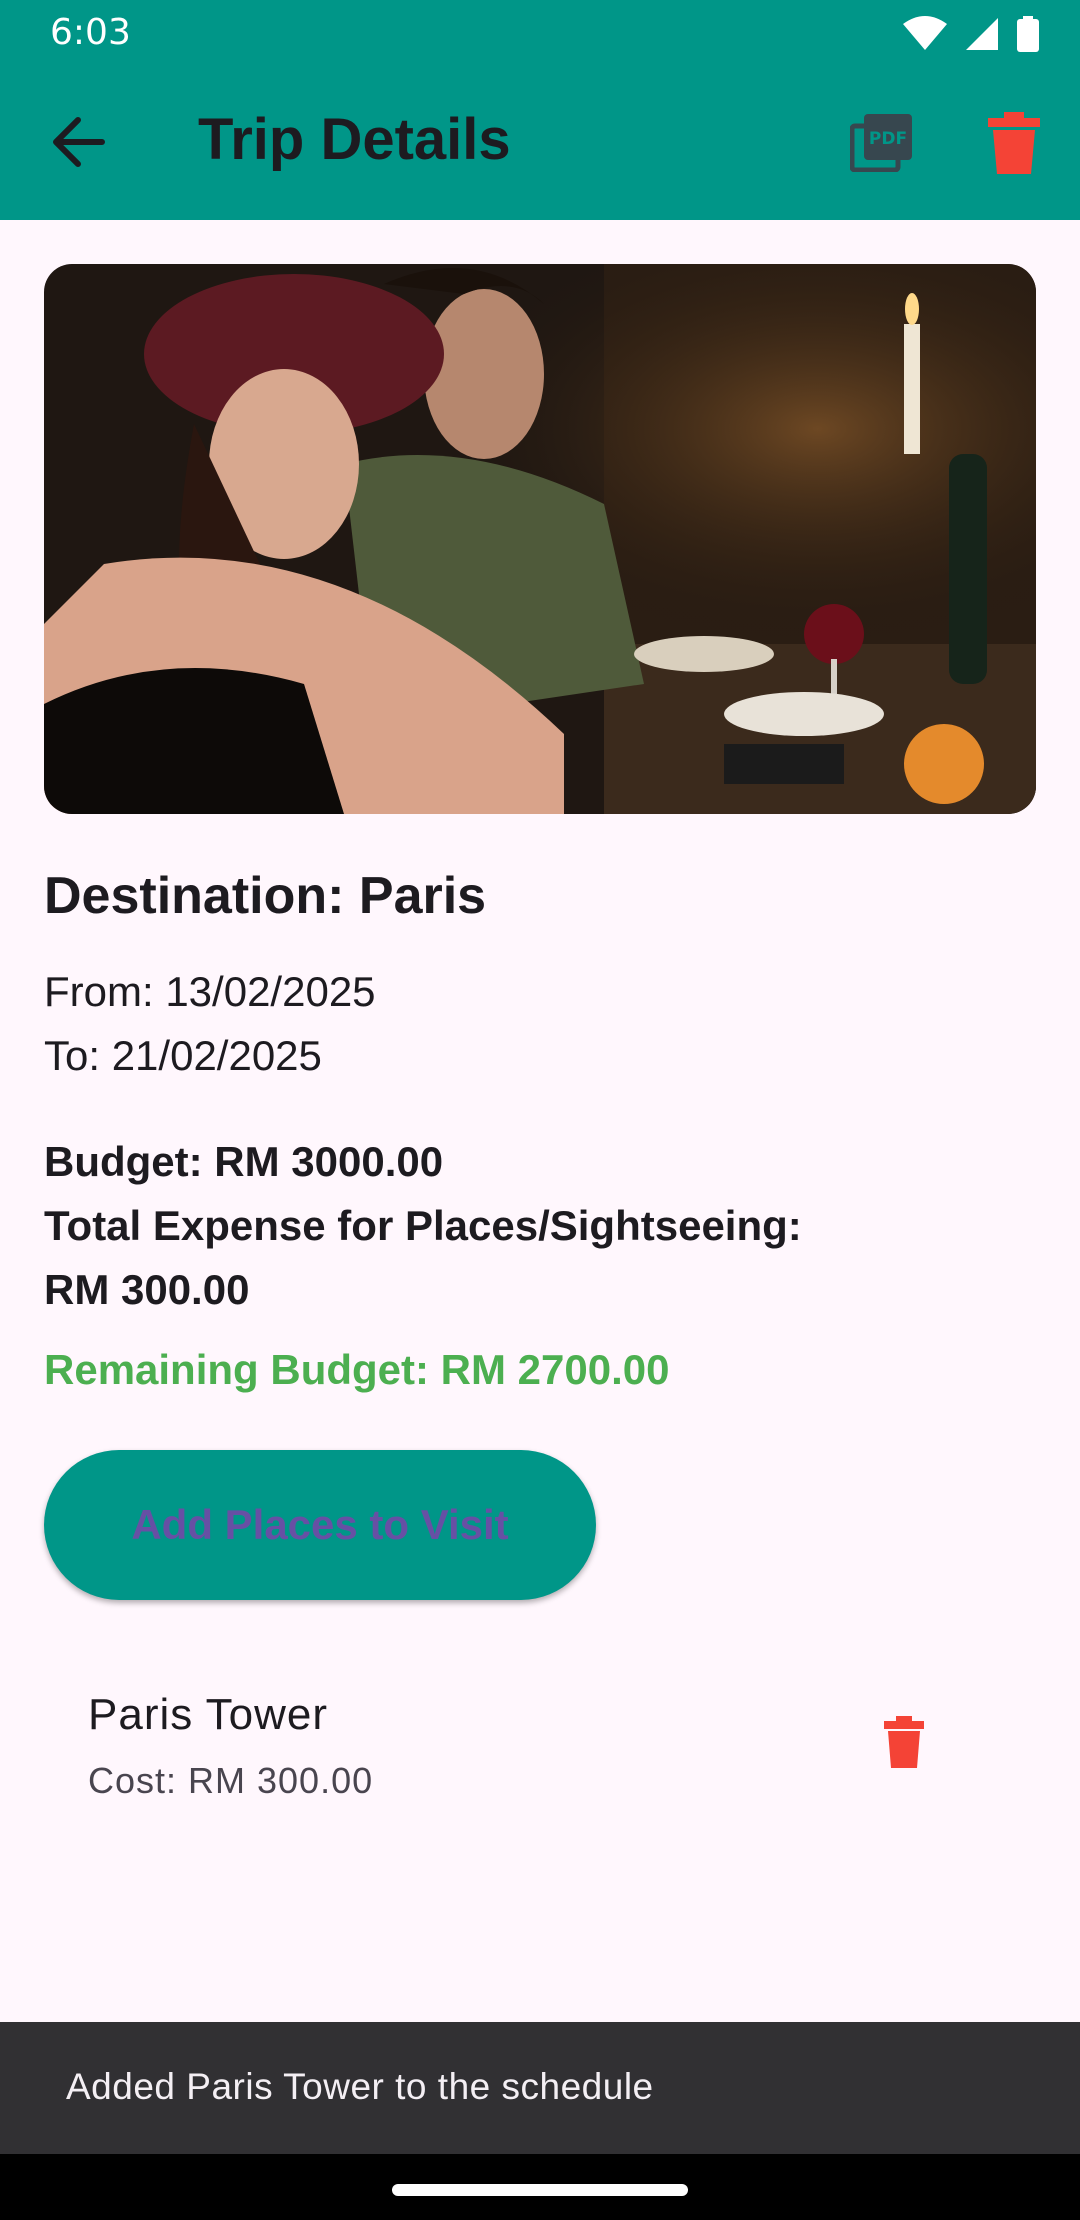 The image size is (1080, 2220). Describe the element at coordinates (423, 1225) in the screenshot. I see `total-expense-label: Total Expense for Places/Sightseeing:` at that location.